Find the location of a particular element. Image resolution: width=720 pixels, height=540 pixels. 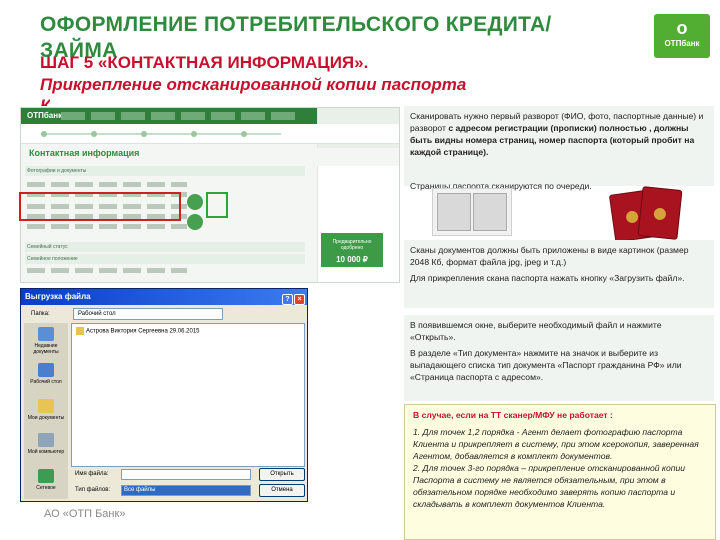

file-icon is located at coordinates (80, 331).